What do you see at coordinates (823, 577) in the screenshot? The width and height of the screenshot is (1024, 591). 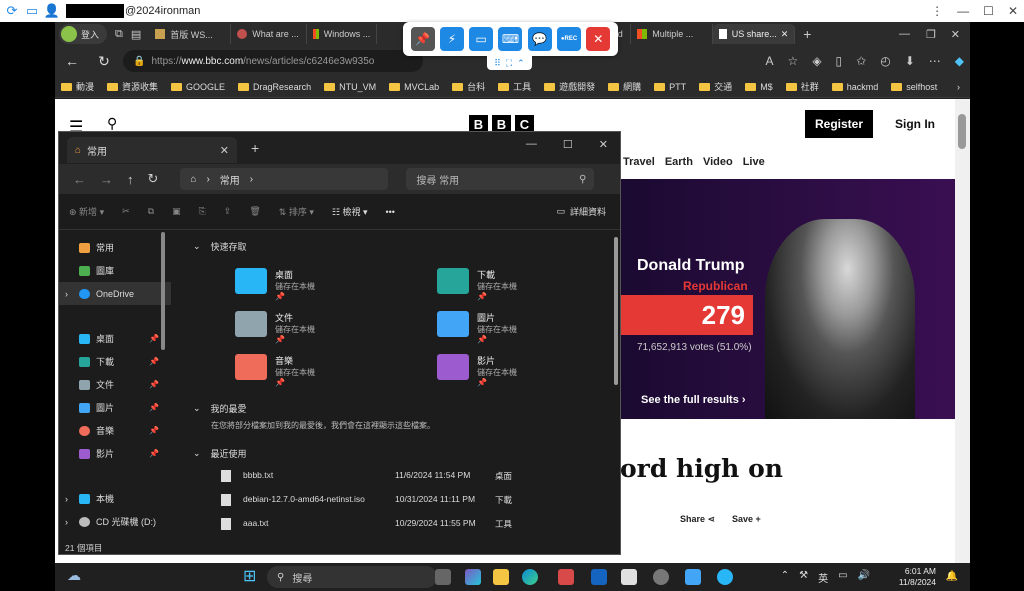 I see `ime-indicator: 英` at bounding box center [823, 577].